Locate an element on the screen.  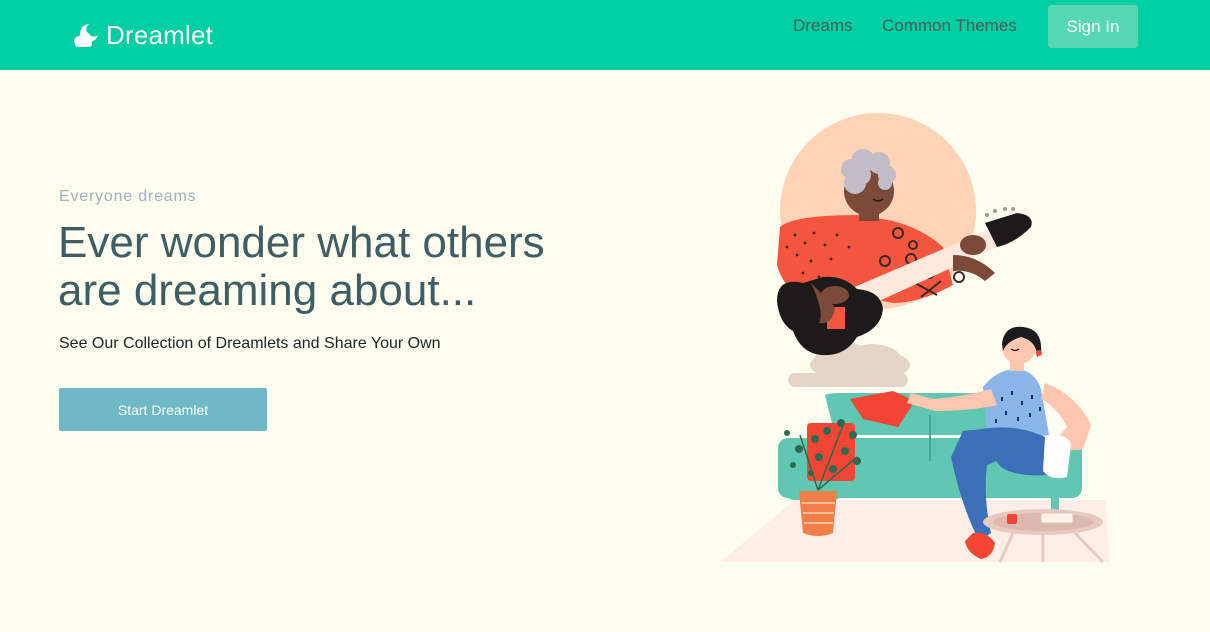
brand-name: Dreamlet is located at coordinates (160, 34).